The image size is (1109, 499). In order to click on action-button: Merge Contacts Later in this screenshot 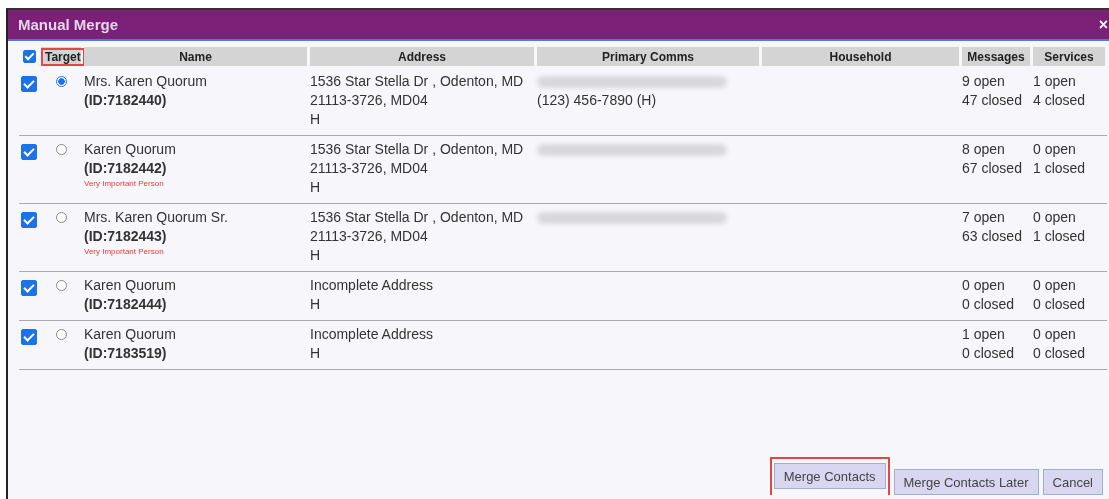, I will do `click(966, 482)`.